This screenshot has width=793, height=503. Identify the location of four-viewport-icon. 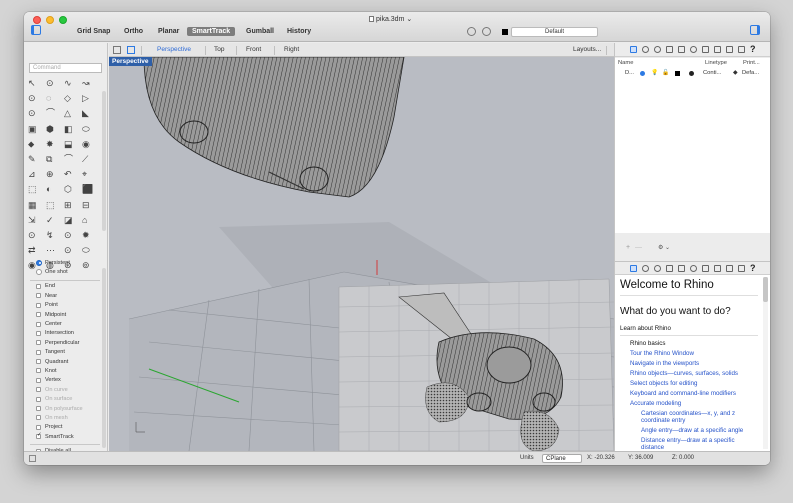
(117, 50).